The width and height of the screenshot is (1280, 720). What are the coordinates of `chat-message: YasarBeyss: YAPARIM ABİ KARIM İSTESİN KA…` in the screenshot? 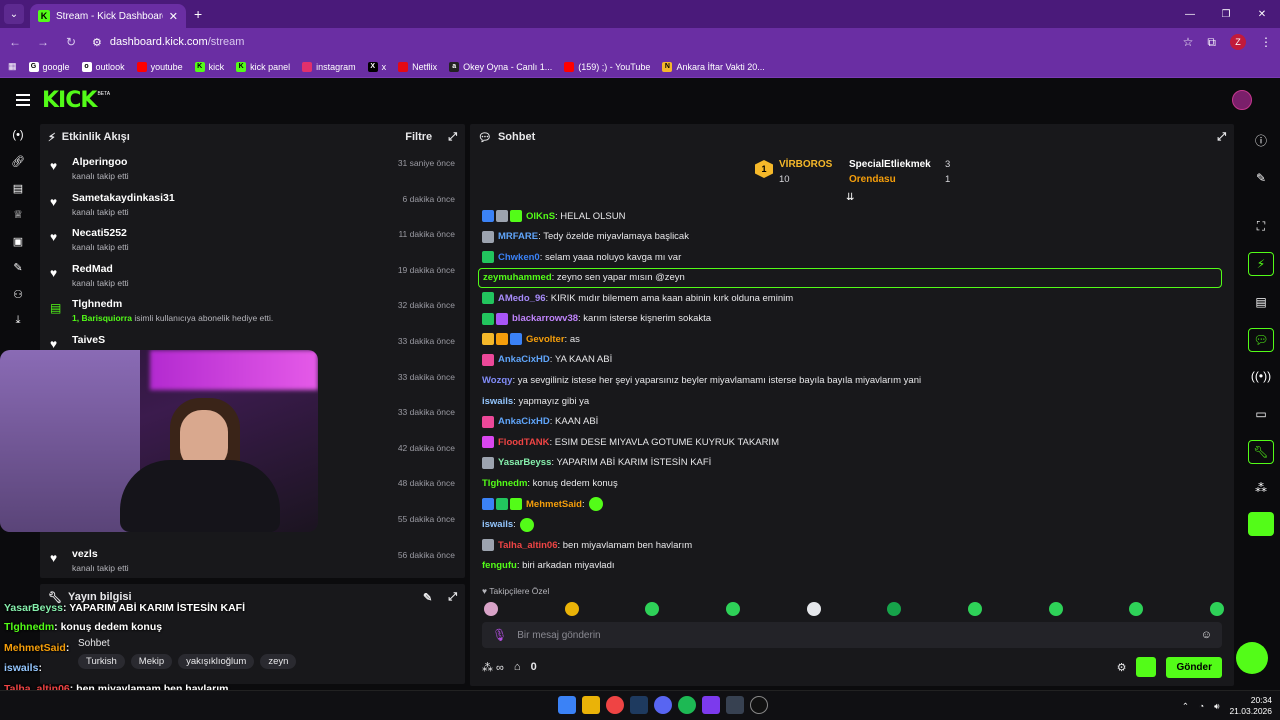 It's located at (851, 463).